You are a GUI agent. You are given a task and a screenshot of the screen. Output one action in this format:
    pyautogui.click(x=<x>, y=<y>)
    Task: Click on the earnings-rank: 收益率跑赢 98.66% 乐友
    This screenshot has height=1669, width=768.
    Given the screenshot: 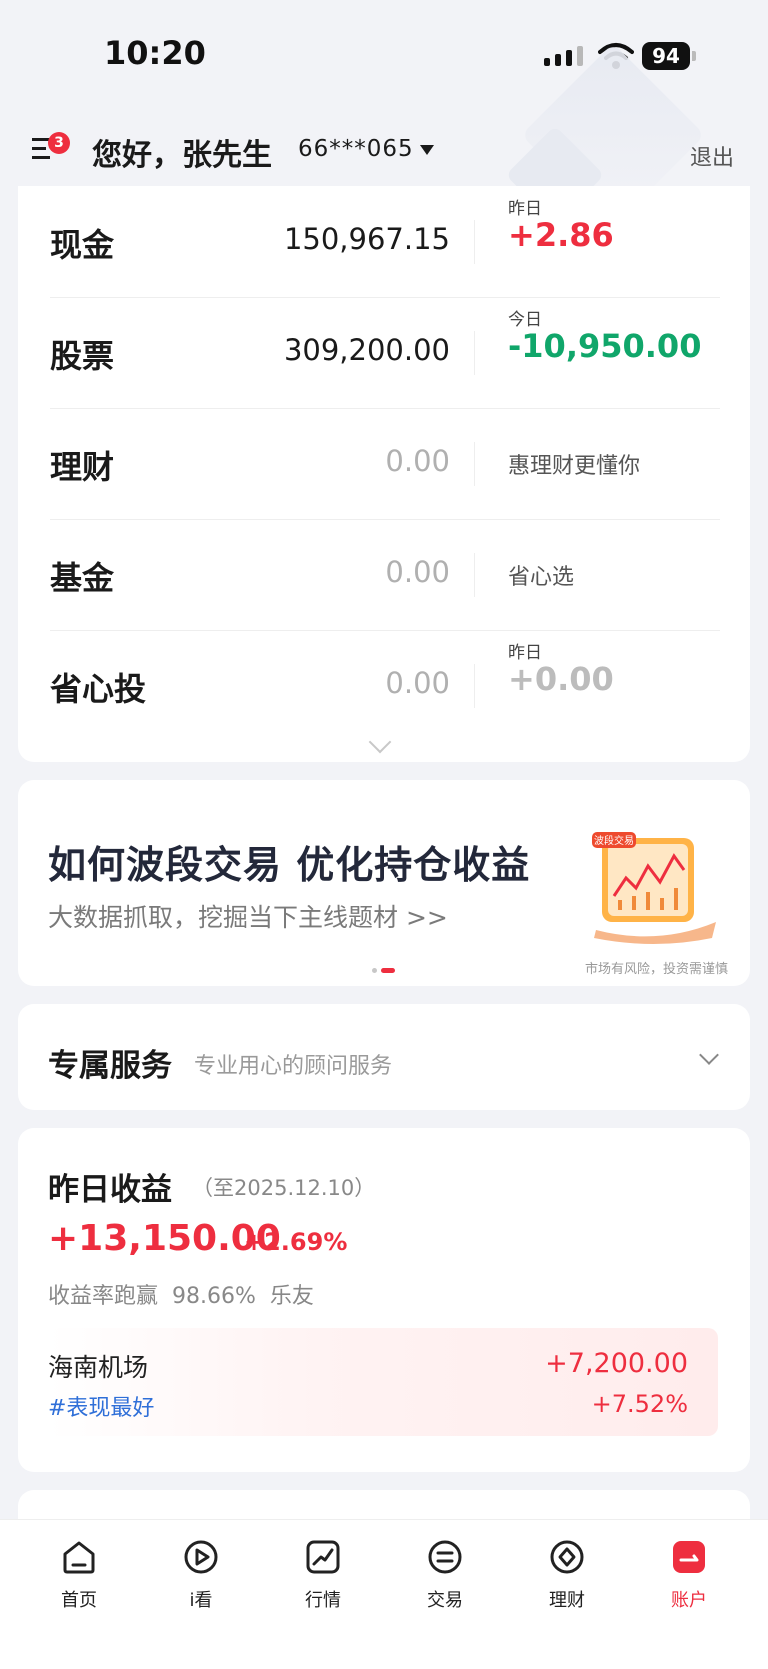 What is the action you would take?
    pyautogui.click(x=188, y=1294)
    